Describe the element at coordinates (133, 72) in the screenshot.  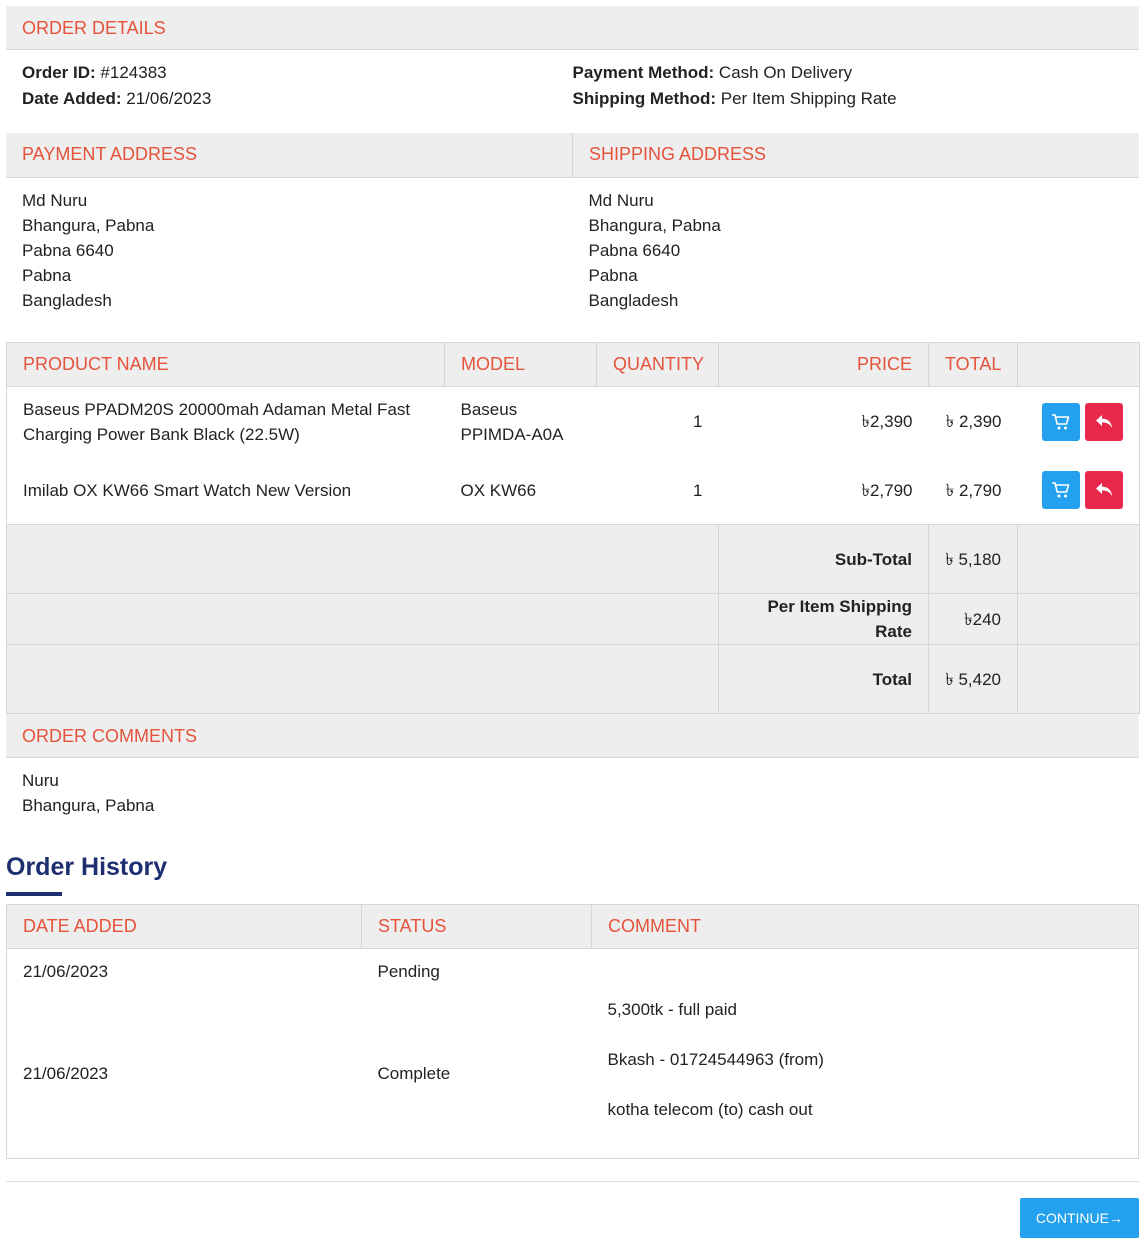
I see `order-id-value: #124383` at that location.